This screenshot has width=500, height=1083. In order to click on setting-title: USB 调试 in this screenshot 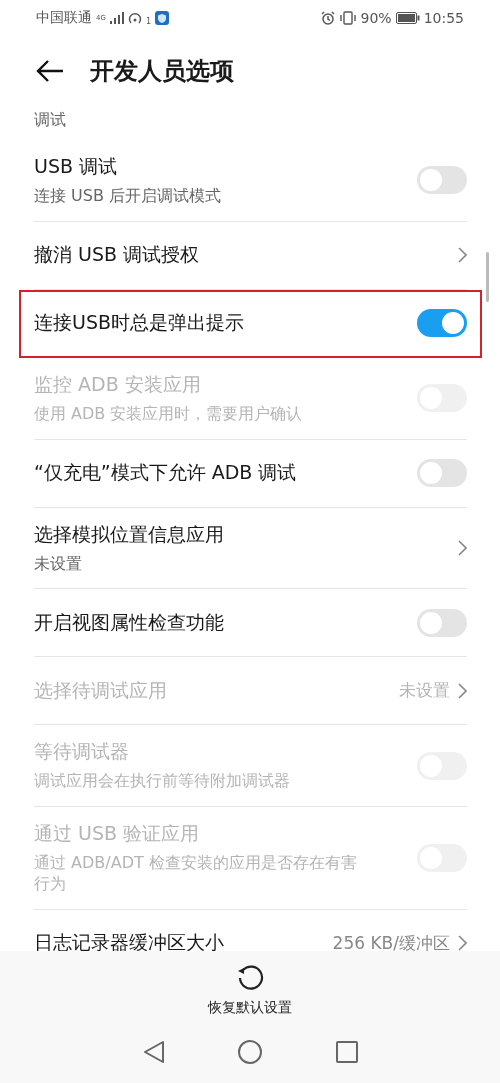, I will do `click(76, 166)`.